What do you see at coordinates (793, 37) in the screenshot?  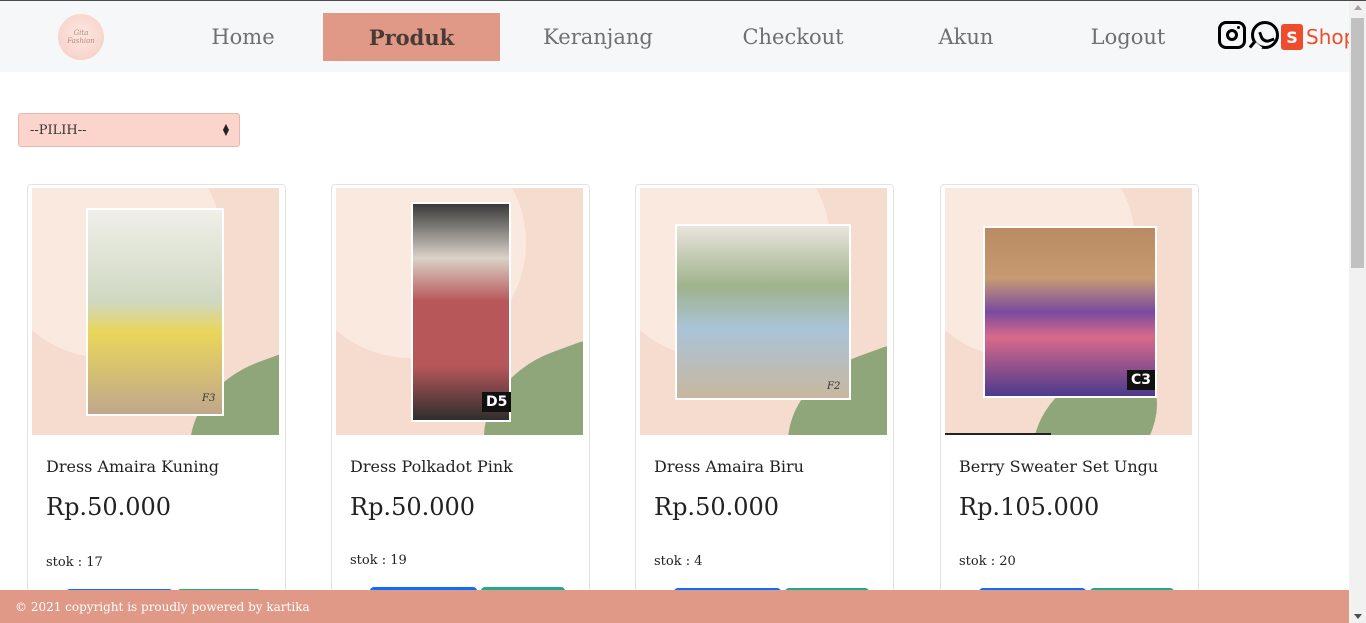 I see `nav-checkout: Checkout` at bounding box center [793, 37].